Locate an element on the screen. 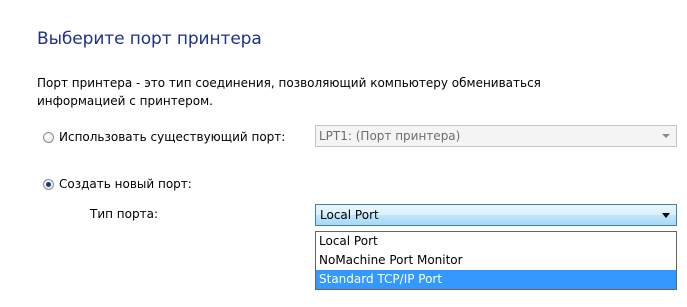 The width and height of the screenshot is (687, 307). create-new-port-label: Создать новый порт: is located at coordinates (125, 184).